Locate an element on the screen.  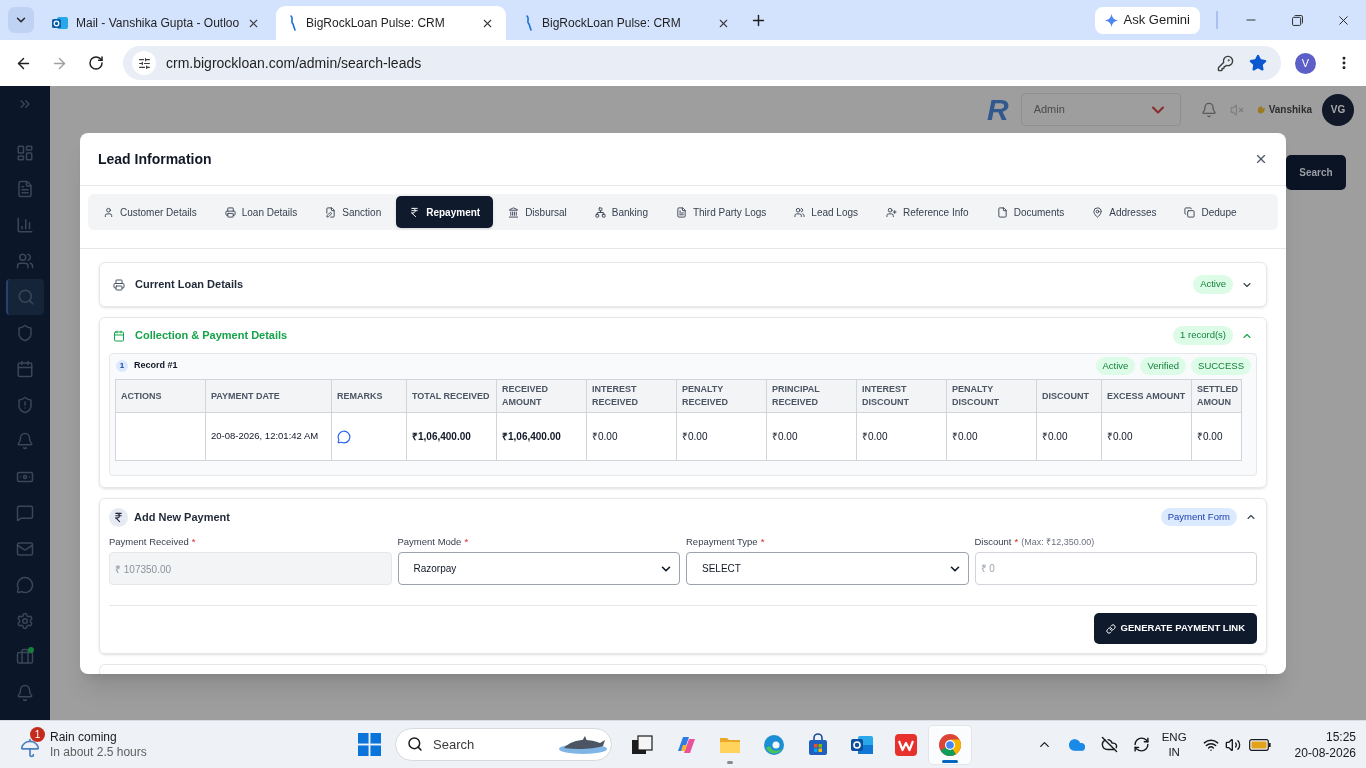
store-bag-icon is located at coordinates (818, 744).